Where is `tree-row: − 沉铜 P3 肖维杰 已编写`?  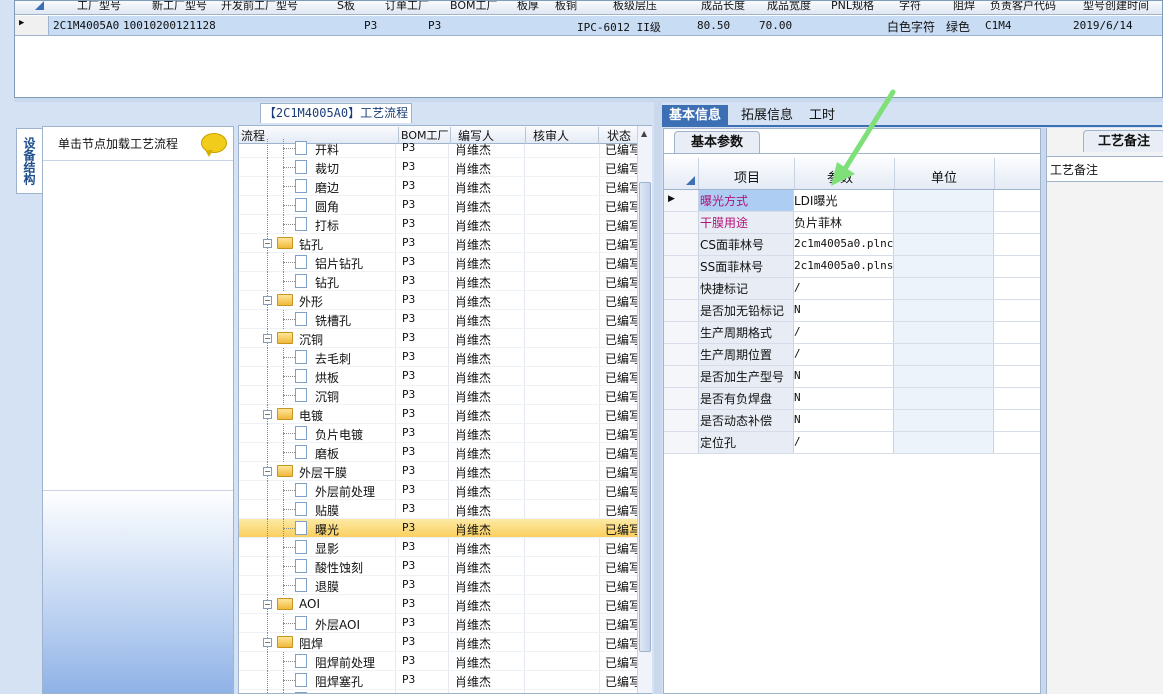 tree-row: − 沉铜 P3 肖维杰 已编写 is located at coordinates (440, 338).